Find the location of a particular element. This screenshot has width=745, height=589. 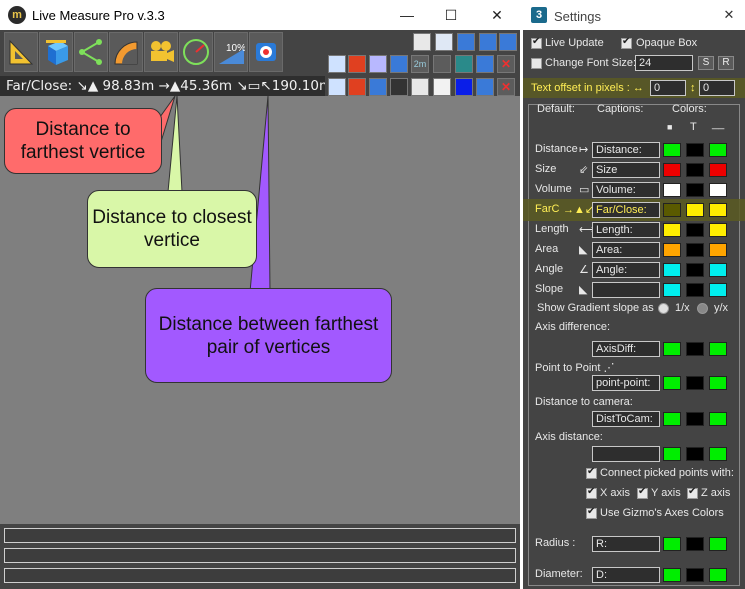

row-label: Size is located at coordinates (546, 169).